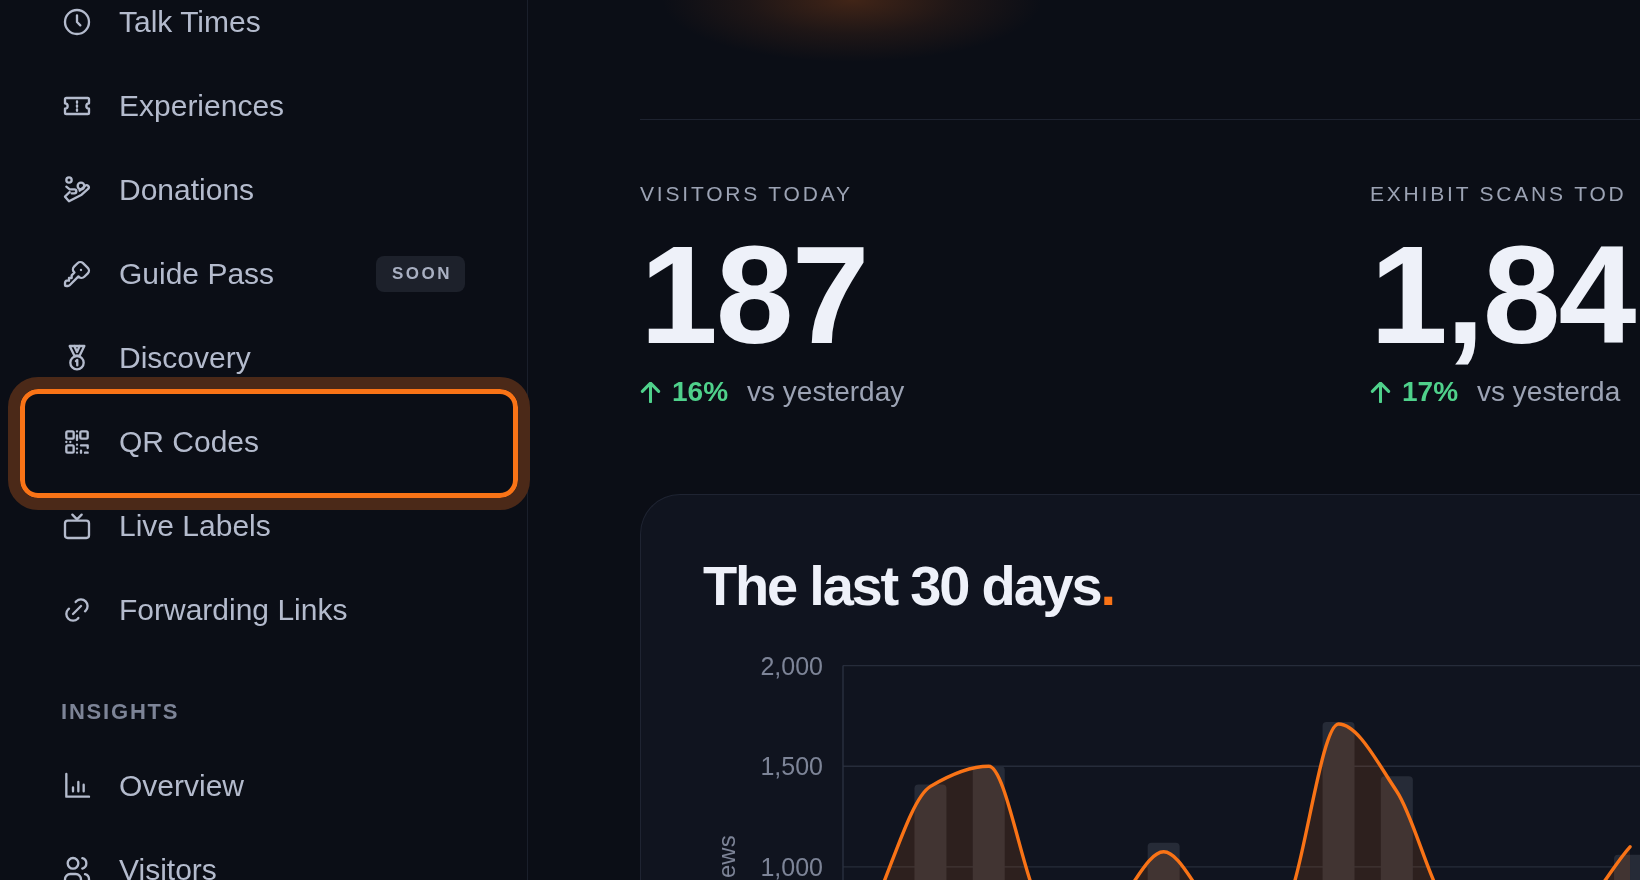 The width and height of the screenshot is (1640, 880). What do you see at coordinates (153, 785) in the screenshot?
I see `nav-item: Overview` at bounding box center [153, 785].